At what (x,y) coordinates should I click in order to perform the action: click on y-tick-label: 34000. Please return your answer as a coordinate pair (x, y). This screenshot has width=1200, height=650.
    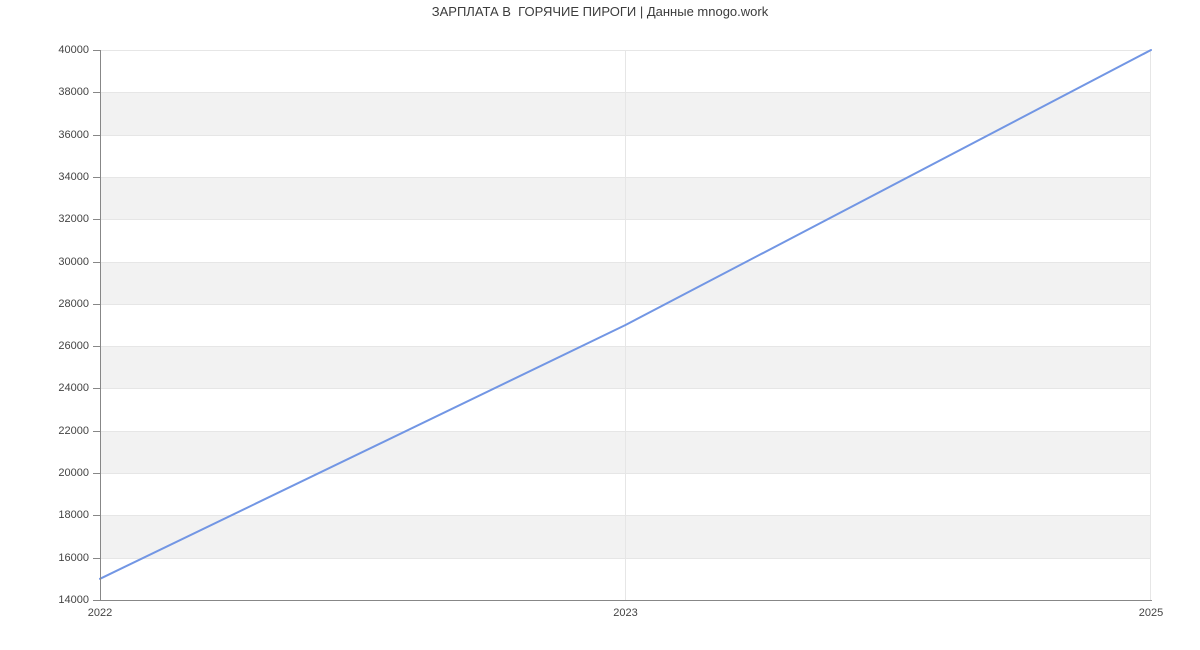
    Looking at the image, I should click on (73, 176).